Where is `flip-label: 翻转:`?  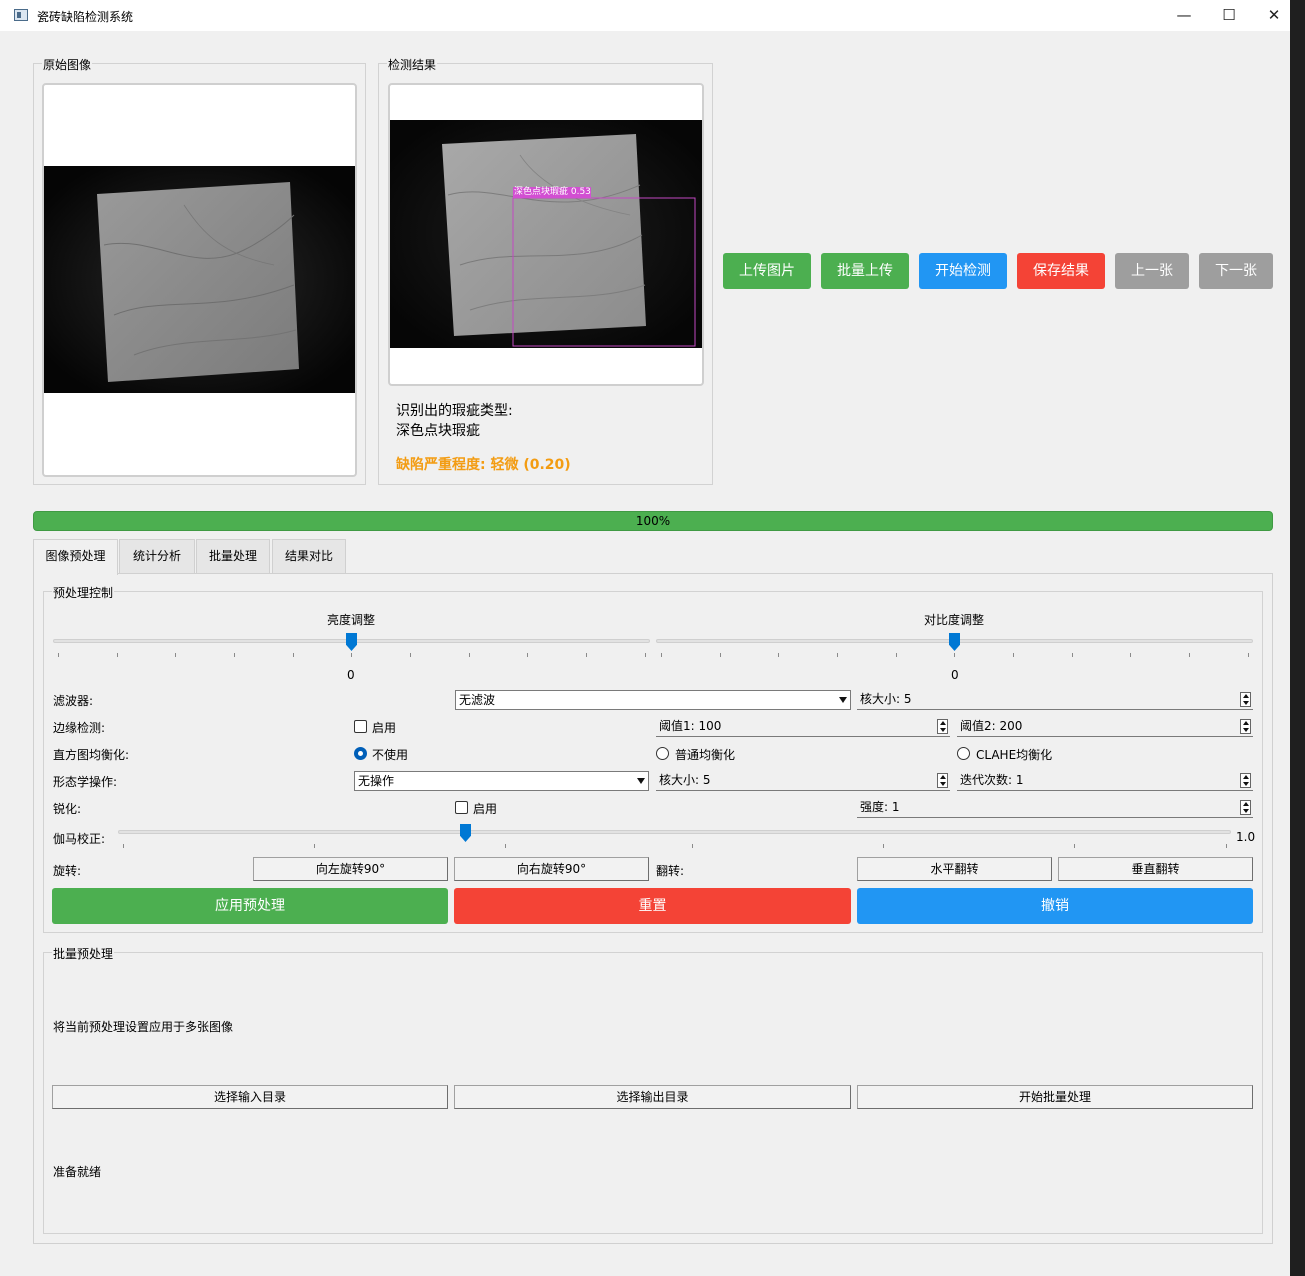 flip-label: 翻转: is located at coordinates (670, 871).